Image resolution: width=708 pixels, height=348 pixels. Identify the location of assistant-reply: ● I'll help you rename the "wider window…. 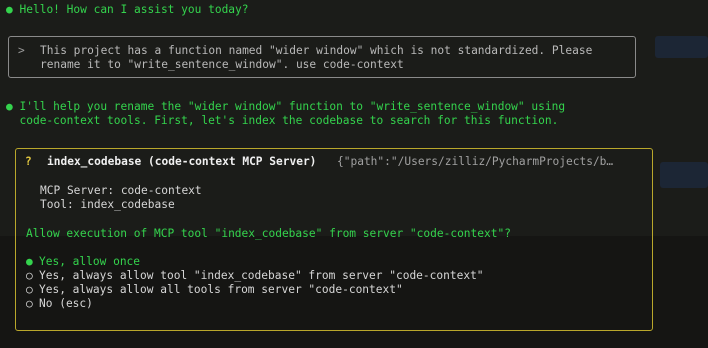
(285, 114).